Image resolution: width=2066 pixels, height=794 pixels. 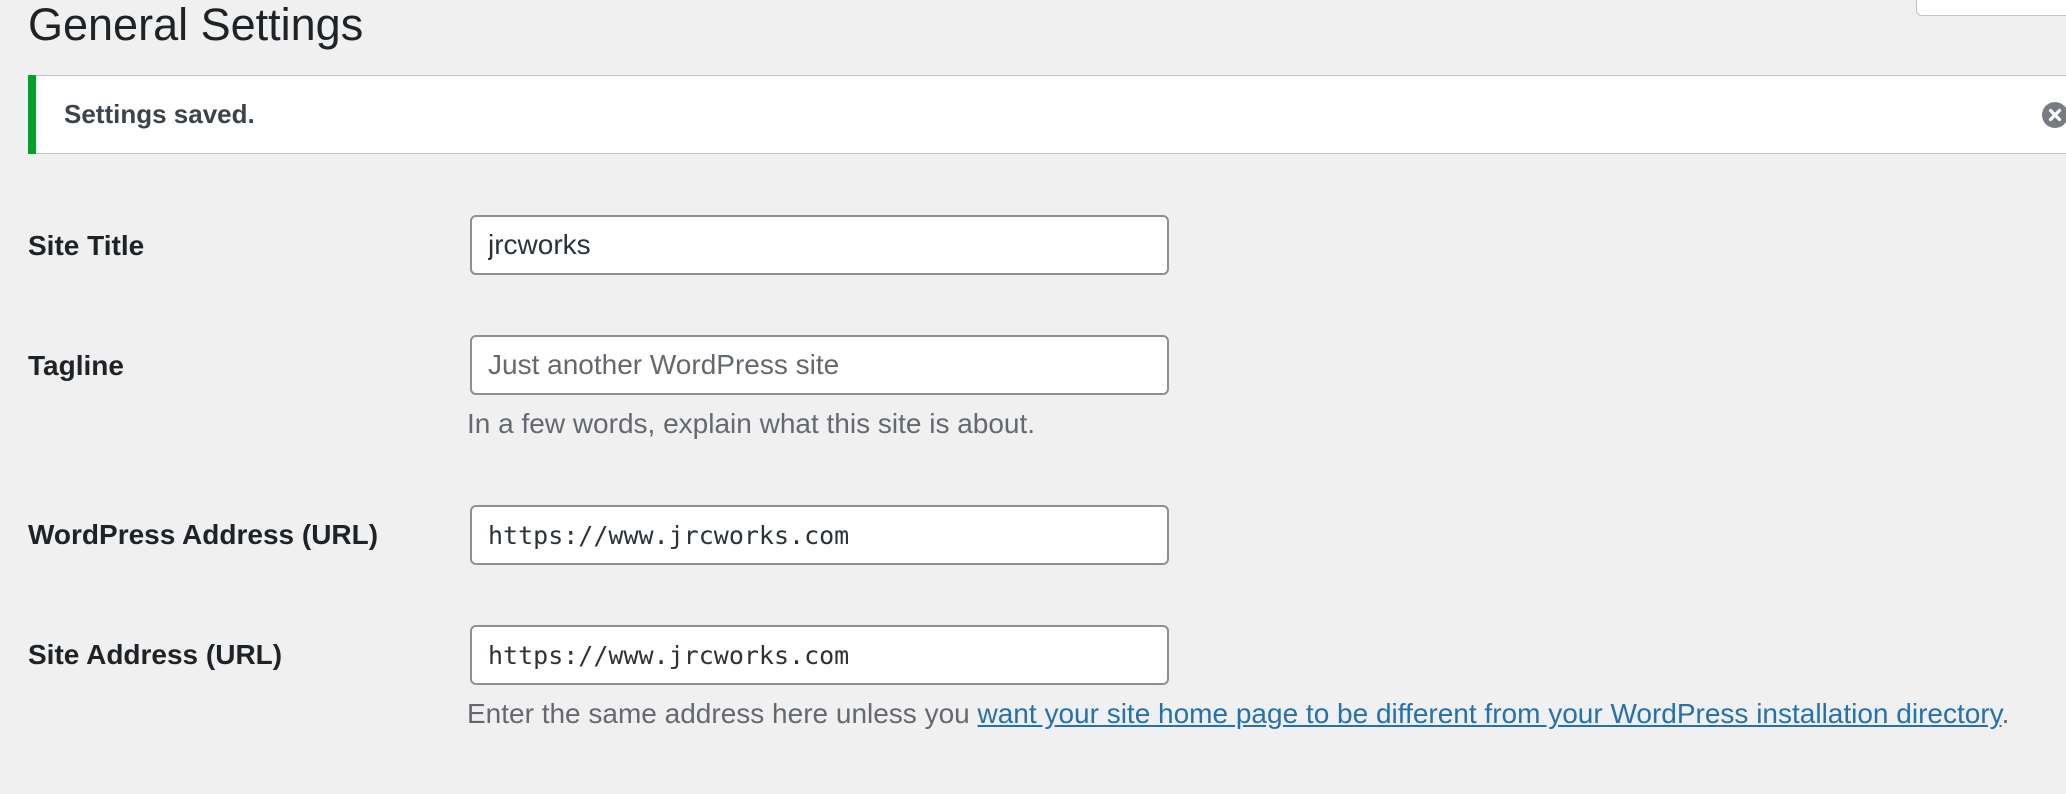 What do you see at coordinates (196, 25) in the screenshot?
I see `page-title: General Settings` at bounding box center [196, 25].